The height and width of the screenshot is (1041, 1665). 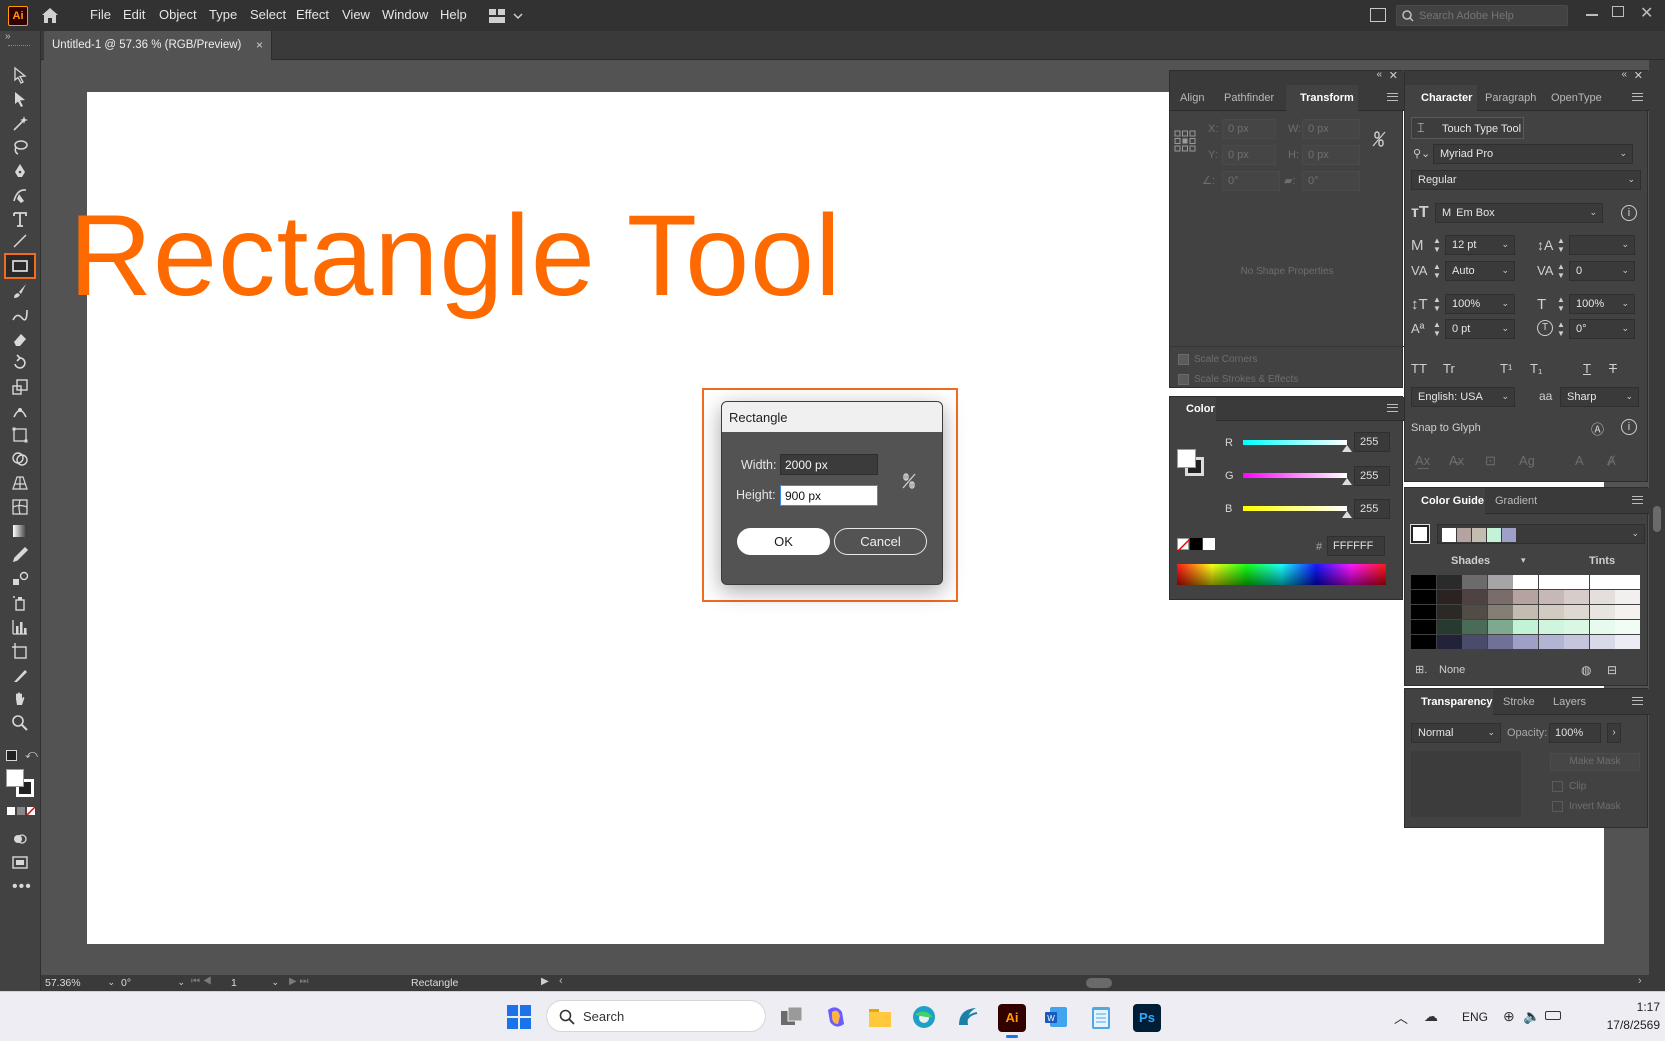 What do you see at coordinates (829, 464) in the screenshot?
I see `width-input` at bounding box center [829, 464].